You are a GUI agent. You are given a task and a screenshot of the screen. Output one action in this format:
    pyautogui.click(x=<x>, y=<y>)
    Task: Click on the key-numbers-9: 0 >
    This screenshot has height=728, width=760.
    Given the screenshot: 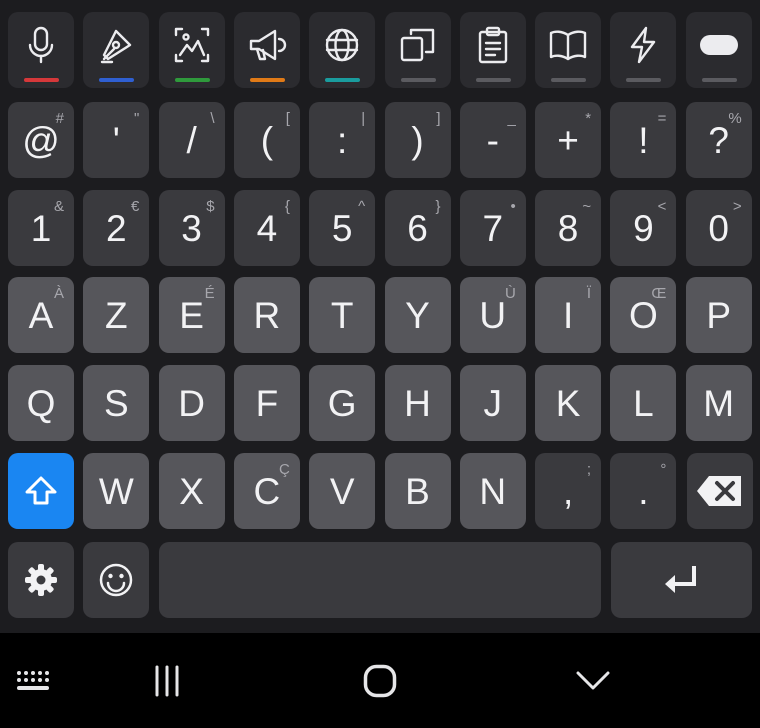 What is the action you would take?
    pyautogui.click(x=718, y=228)
    